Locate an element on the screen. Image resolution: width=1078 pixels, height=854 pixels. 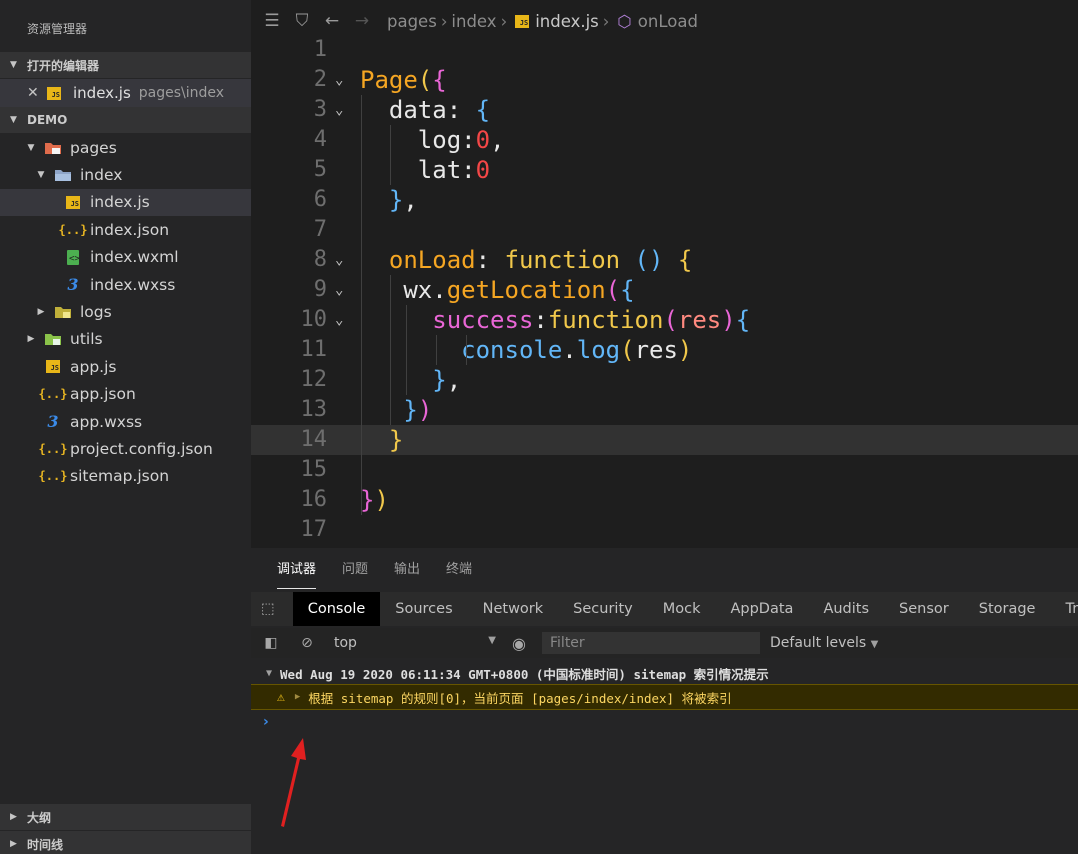
code-line: 15 is located at coordinates (664, 470).